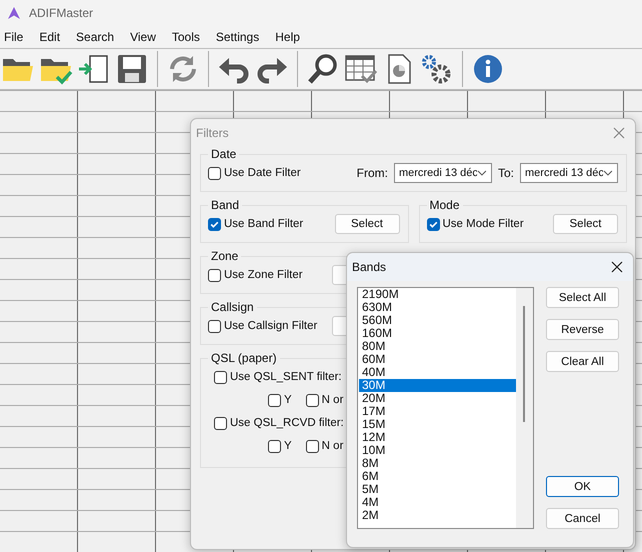 This screenshot has height=552, width=642. What do you see at coordinates (582, 486) in the screenshot?
I see `ok-button: OK` at bounding box center [582, 486].